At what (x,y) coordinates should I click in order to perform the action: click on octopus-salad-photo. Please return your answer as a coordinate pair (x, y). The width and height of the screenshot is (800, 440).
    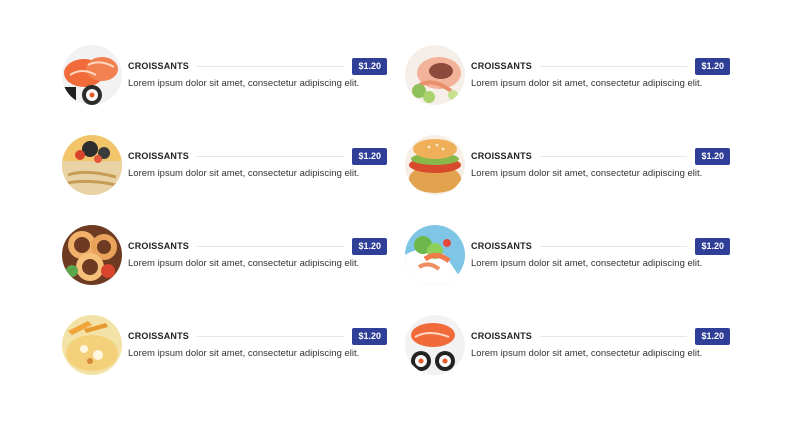
    Looking at the image, I should click on (435, 75).